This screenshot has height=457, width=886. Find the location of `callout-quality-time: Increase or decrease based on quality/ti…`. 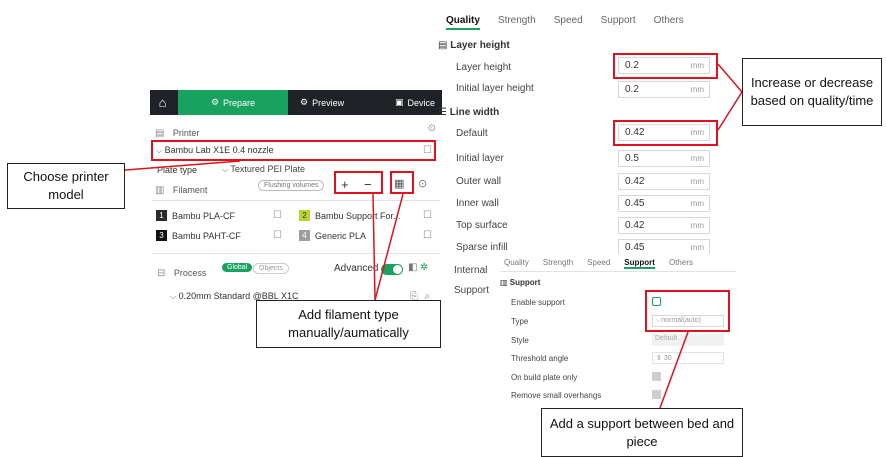

callout-quality-time: Increase or decrease based on quality/ti… is located at coordinates (812, 92).